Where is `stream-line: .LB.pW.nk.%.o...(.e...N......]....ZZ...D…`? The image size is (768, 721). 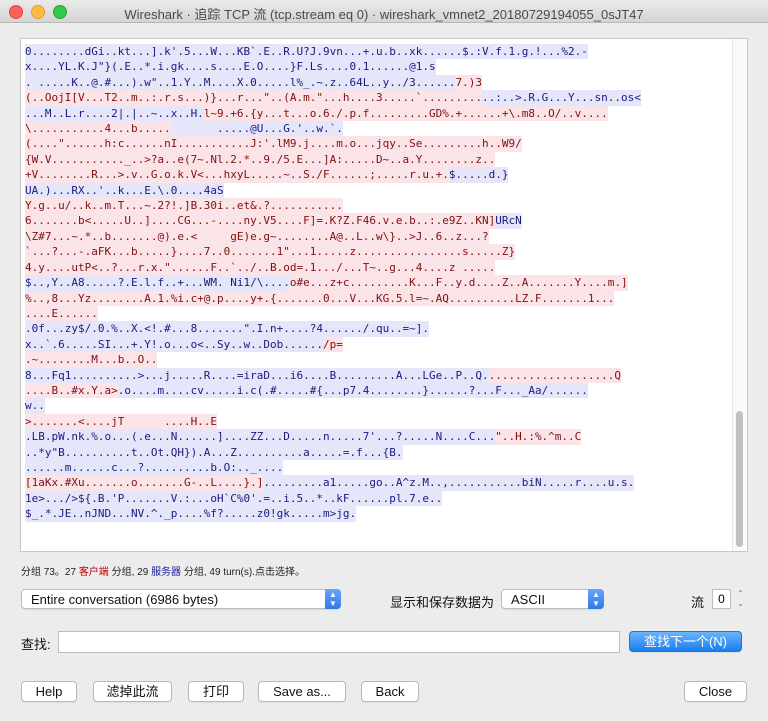 stream-line: .LB.pW.nk.%.o...(.e...N......]....ZZ...D… is located at coordinates (378, 437).